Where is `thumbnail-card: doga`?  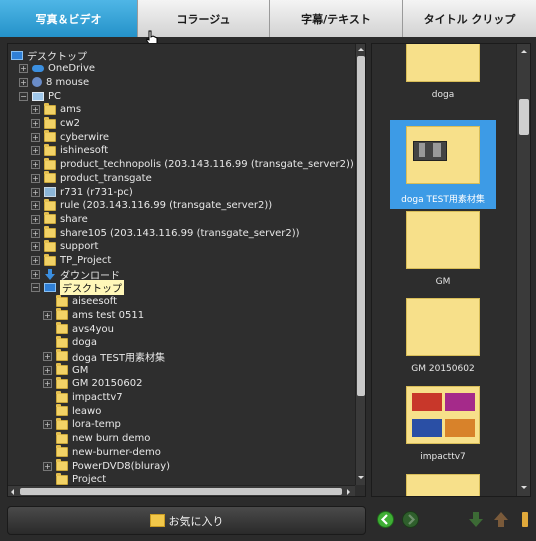 thumbnail-card: doga is located at coordinates (443, 72).